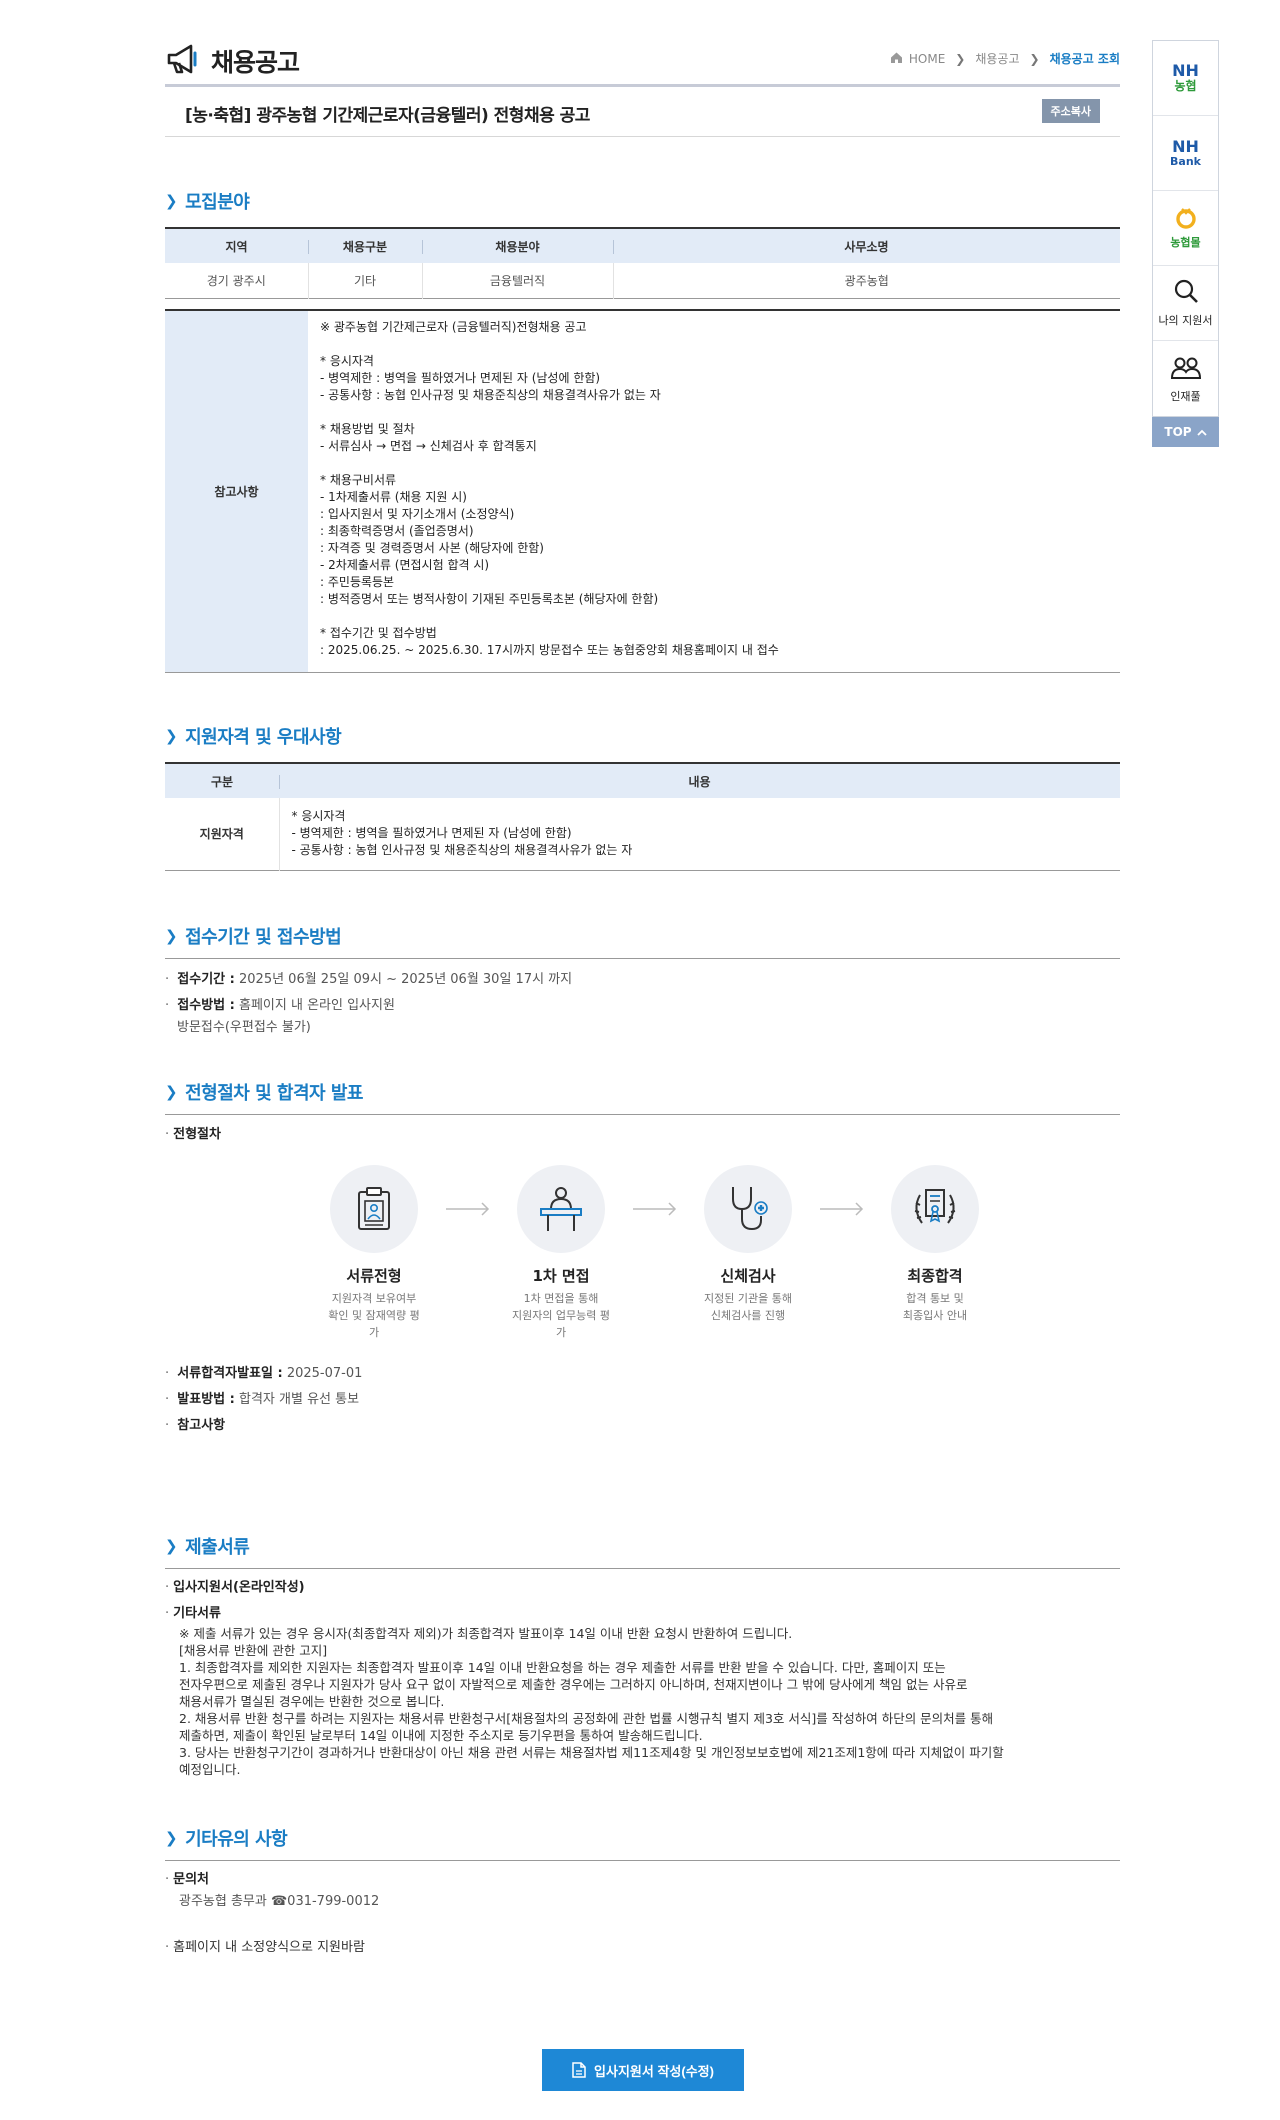  What do you see at coordinates (1185, 86) in the screenshot?
I see `nh-logo-sub: 농협` at bounding box center [1185, 86].